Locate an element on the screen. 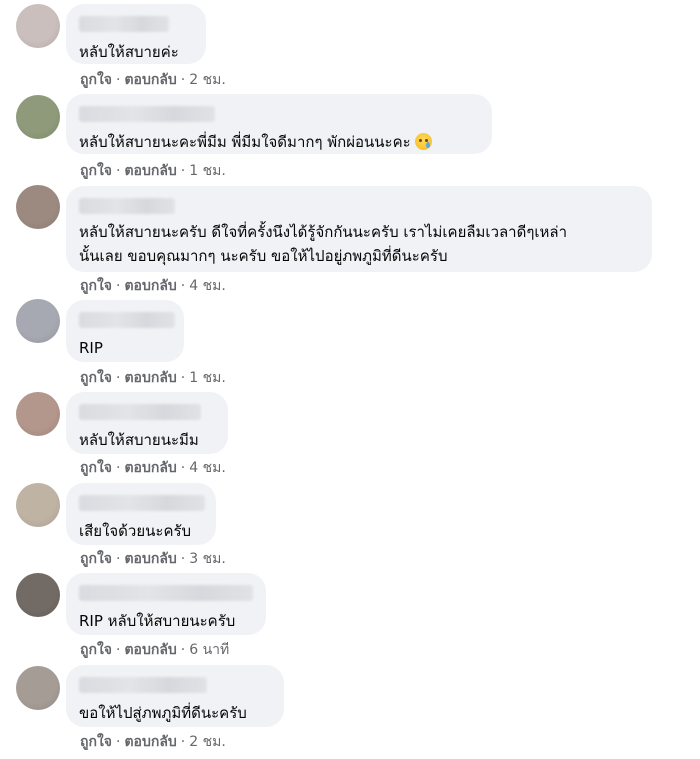 The width and height of the screenshot is (700, 759). comment-timestamp: 3 ชม. is located at coordinates (207, 559).